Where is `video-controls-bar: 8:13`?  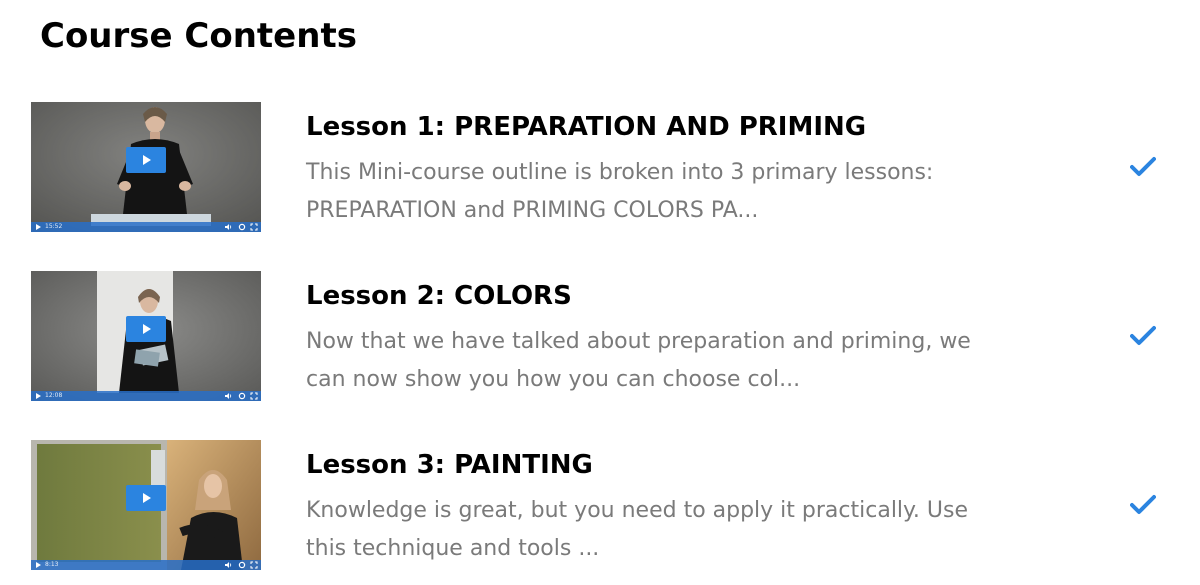
video-controls-bar: 8:13 is located at coordinates (146, 565).